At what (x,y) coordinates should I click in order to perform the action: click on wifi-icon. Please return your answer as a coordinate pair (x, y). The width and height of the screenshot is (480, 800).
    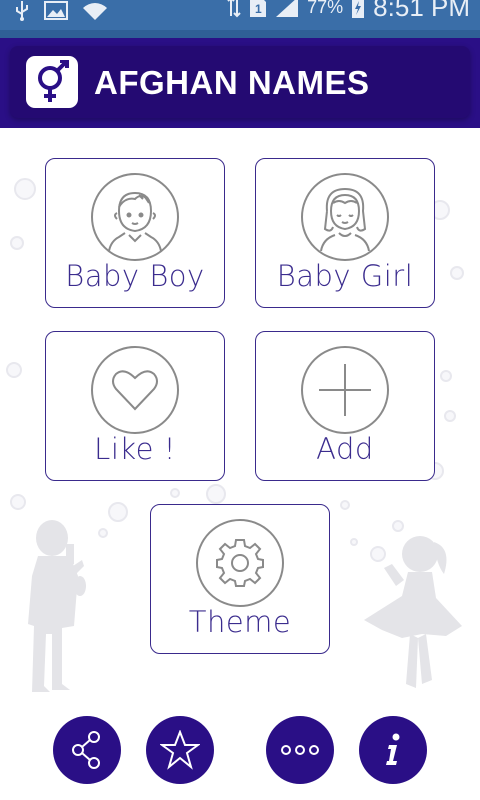
    Looking at the image, I should click on (95, 12).